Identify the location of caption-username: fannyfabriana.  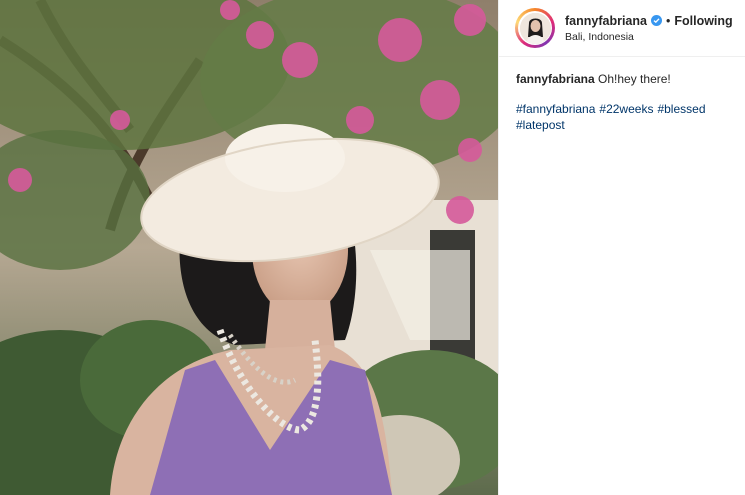
(555, 79).